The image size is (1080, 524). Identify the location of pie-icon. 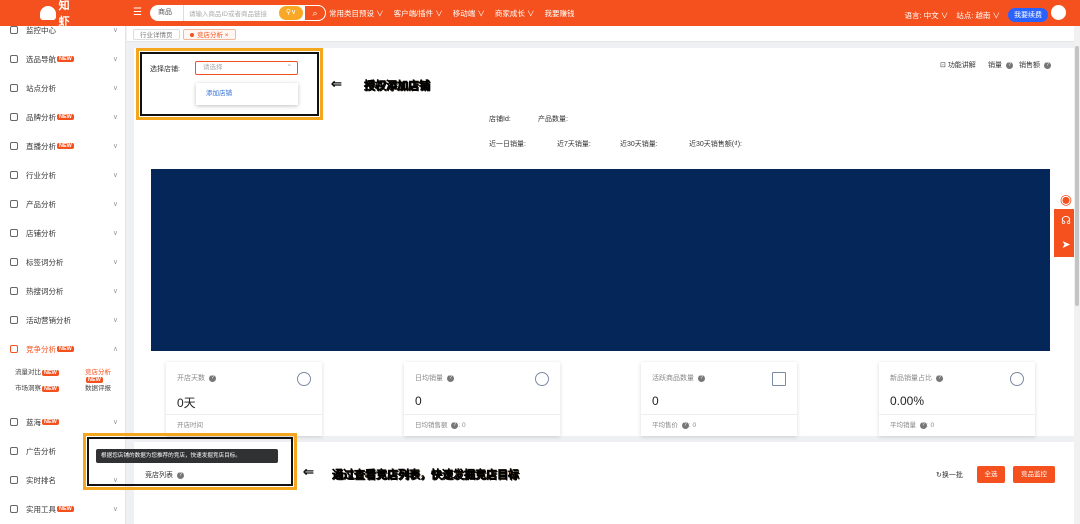
(1017, 379).